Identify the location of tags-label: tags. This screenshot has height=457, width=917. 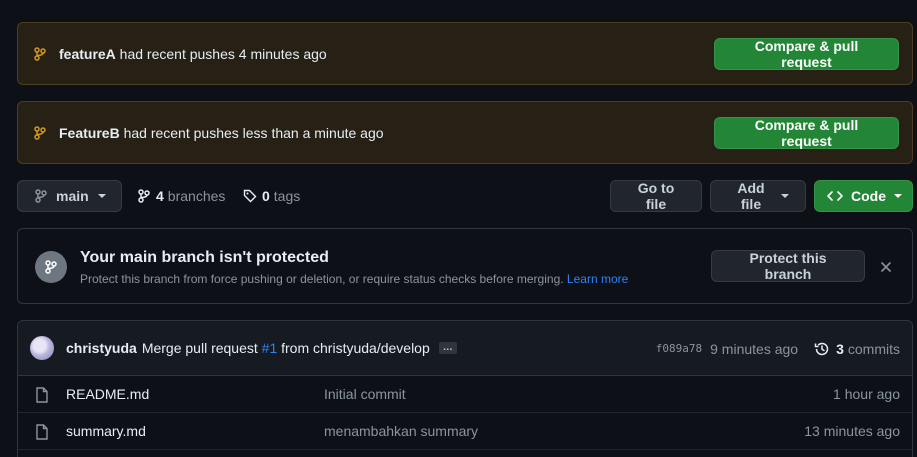
(287, 196).